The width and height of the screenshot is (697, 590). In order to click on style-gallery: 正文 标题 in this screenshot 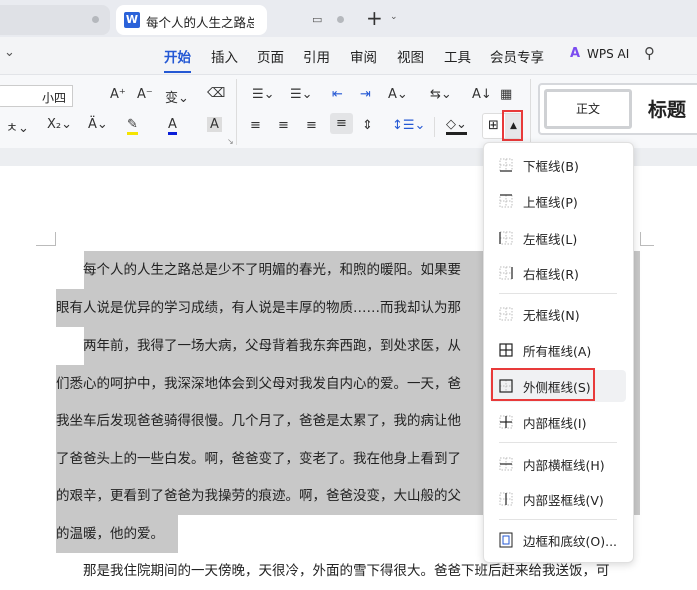, I will do `click(617, 109)`.